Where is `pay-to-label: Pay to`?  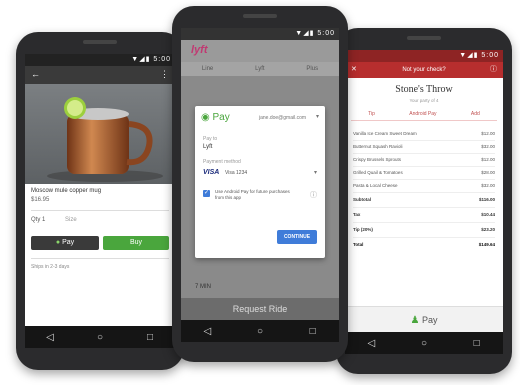 pay-to-label: Pay to is located at coordinates (210, 139).